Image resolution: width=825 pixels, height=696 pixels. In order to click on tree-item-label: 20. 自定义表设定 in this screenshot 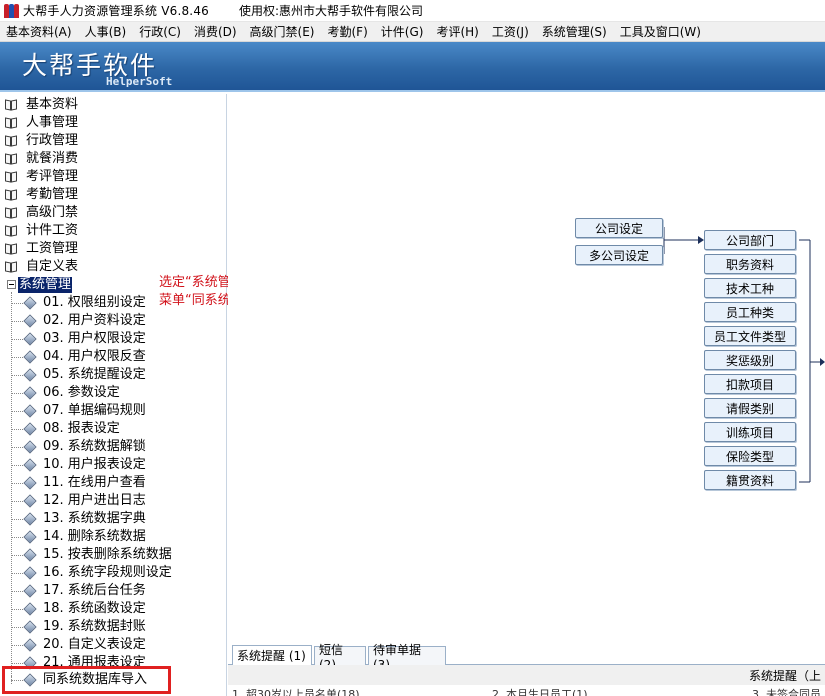, I will do `click(94, 644)`.